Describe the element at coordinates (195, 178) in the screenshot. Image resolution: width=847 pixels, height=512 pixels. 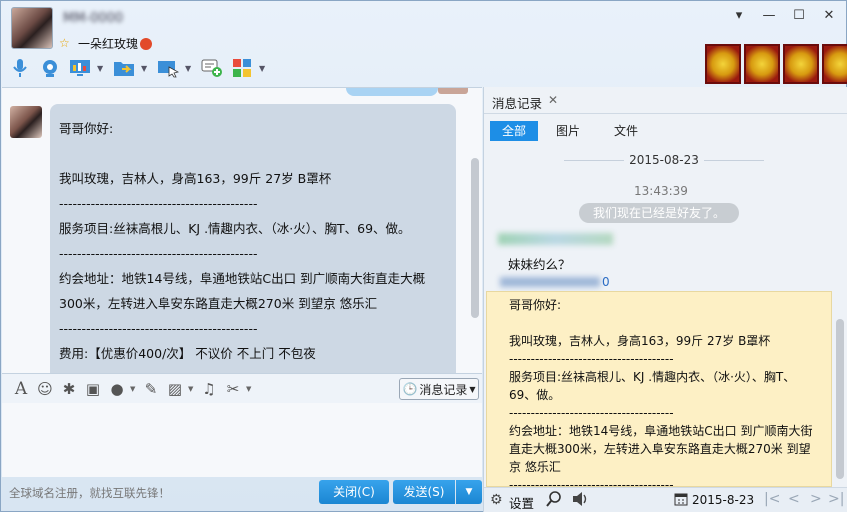
I see `message-line: 我叫玫瑰，吉林人，身高163，99斤 27岁 B罩杯` at that location.